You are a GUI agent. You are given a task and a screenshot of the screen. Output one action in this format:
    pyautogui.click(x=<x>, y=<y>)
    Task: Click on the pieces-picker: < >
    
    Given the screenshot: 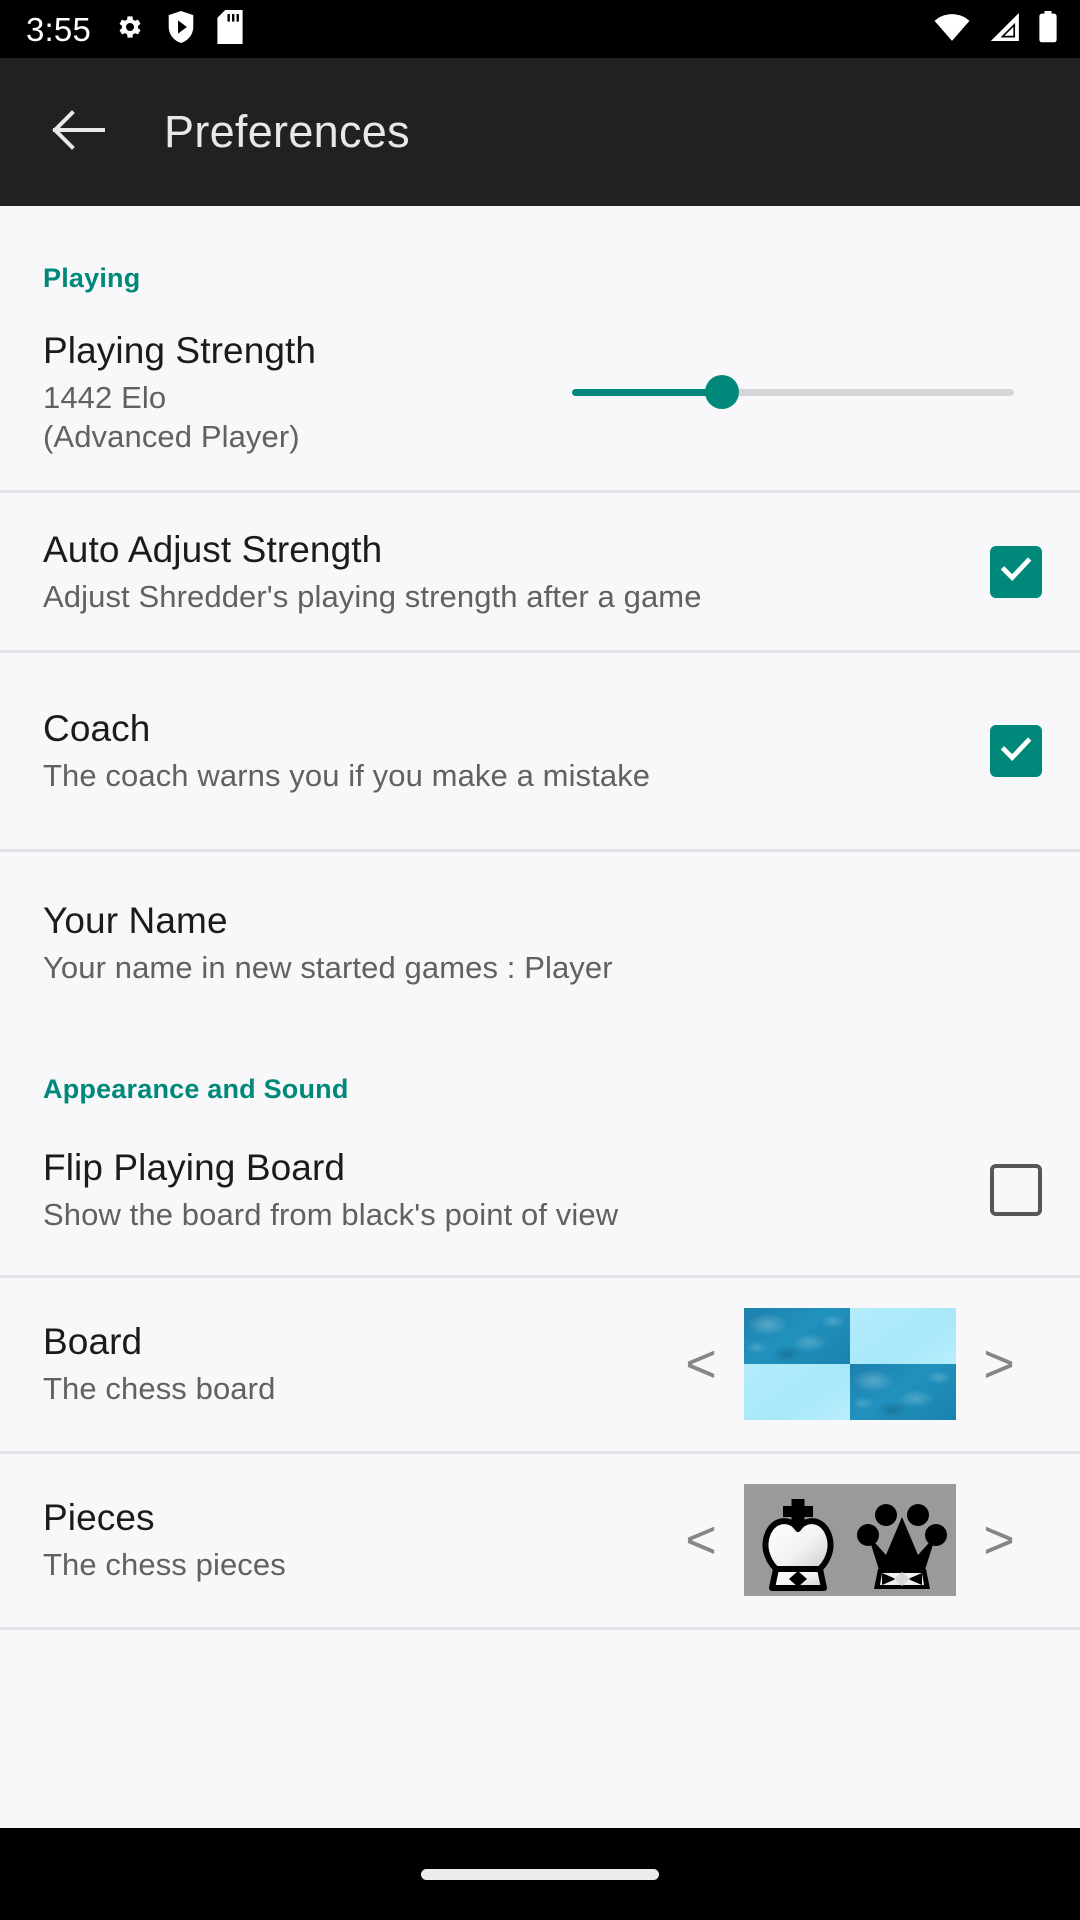 What is the action you would take?
    pyautogui.click(x=850, y=1540)
    